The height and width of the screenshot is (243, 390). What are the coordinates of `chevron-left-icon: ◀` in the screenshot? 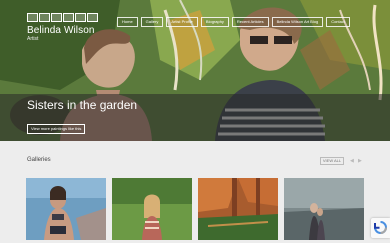 It's located at (352, 161).